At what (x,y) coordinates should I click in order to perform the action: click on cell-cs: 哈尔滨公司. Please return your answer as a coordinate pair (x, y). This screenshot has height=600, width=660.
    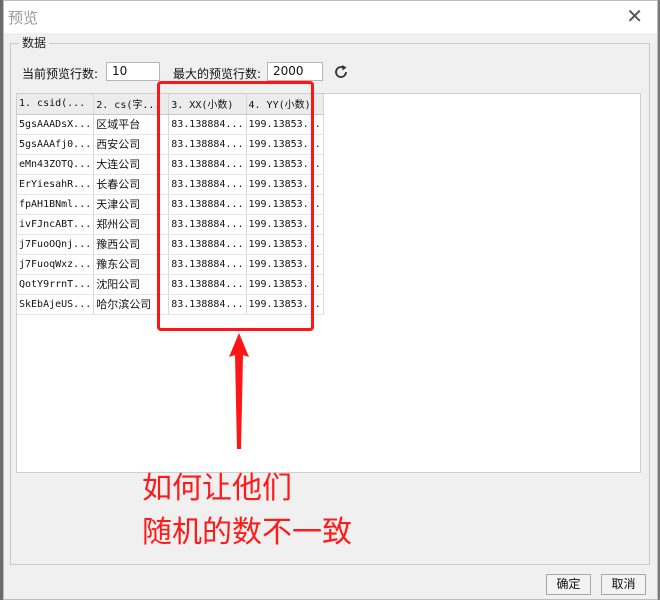
    Looking at the image, I should click on (131, 304).